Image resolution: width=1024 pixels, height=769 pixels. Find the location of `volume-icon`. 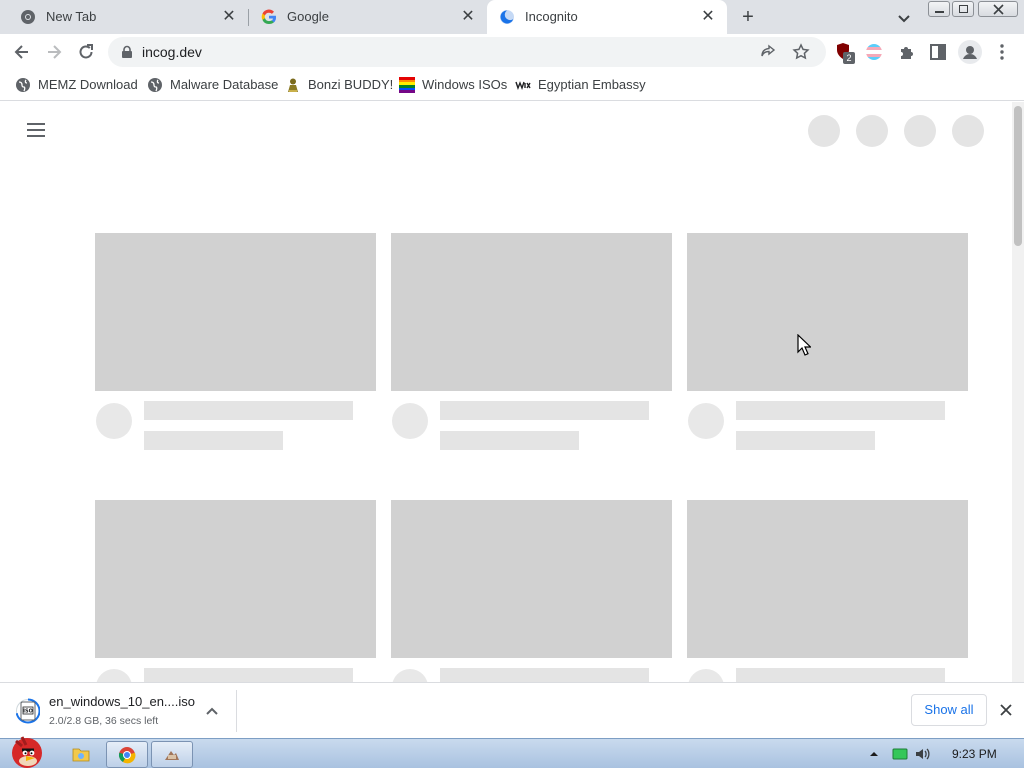

volume-icon is located at coordinates (923, 754).